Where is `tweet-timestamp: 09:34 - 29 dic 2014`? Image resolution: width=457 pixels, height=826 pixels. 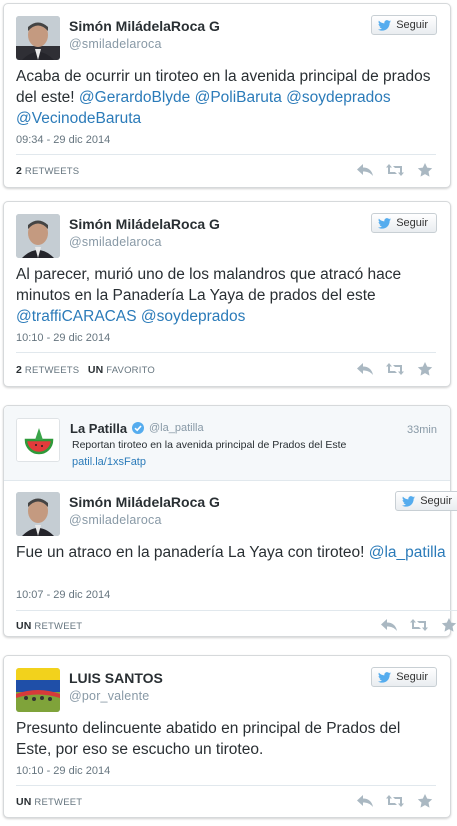
tweet-timestamp: 09:34 - 29 dic 2014 is located at coordinates (63, 140).